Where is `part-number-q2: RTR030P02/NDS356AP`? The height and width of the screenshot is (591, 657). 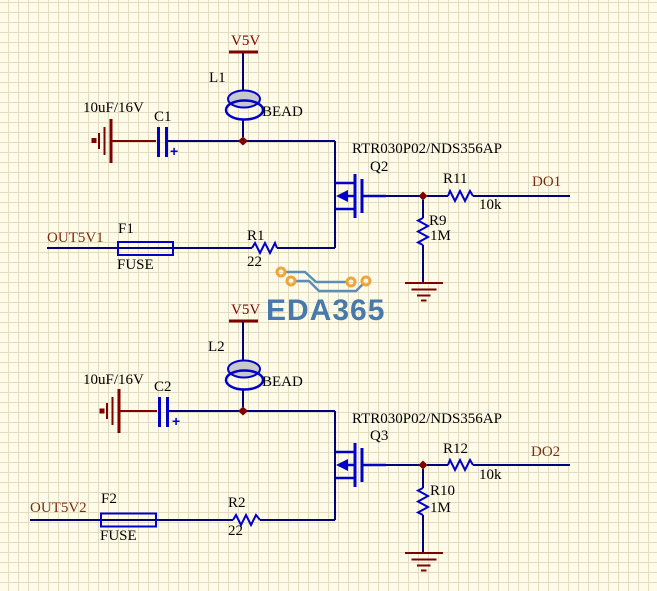
part-number-q2: RTR030P02/NDS356AP is located at coordinates (427, 149).